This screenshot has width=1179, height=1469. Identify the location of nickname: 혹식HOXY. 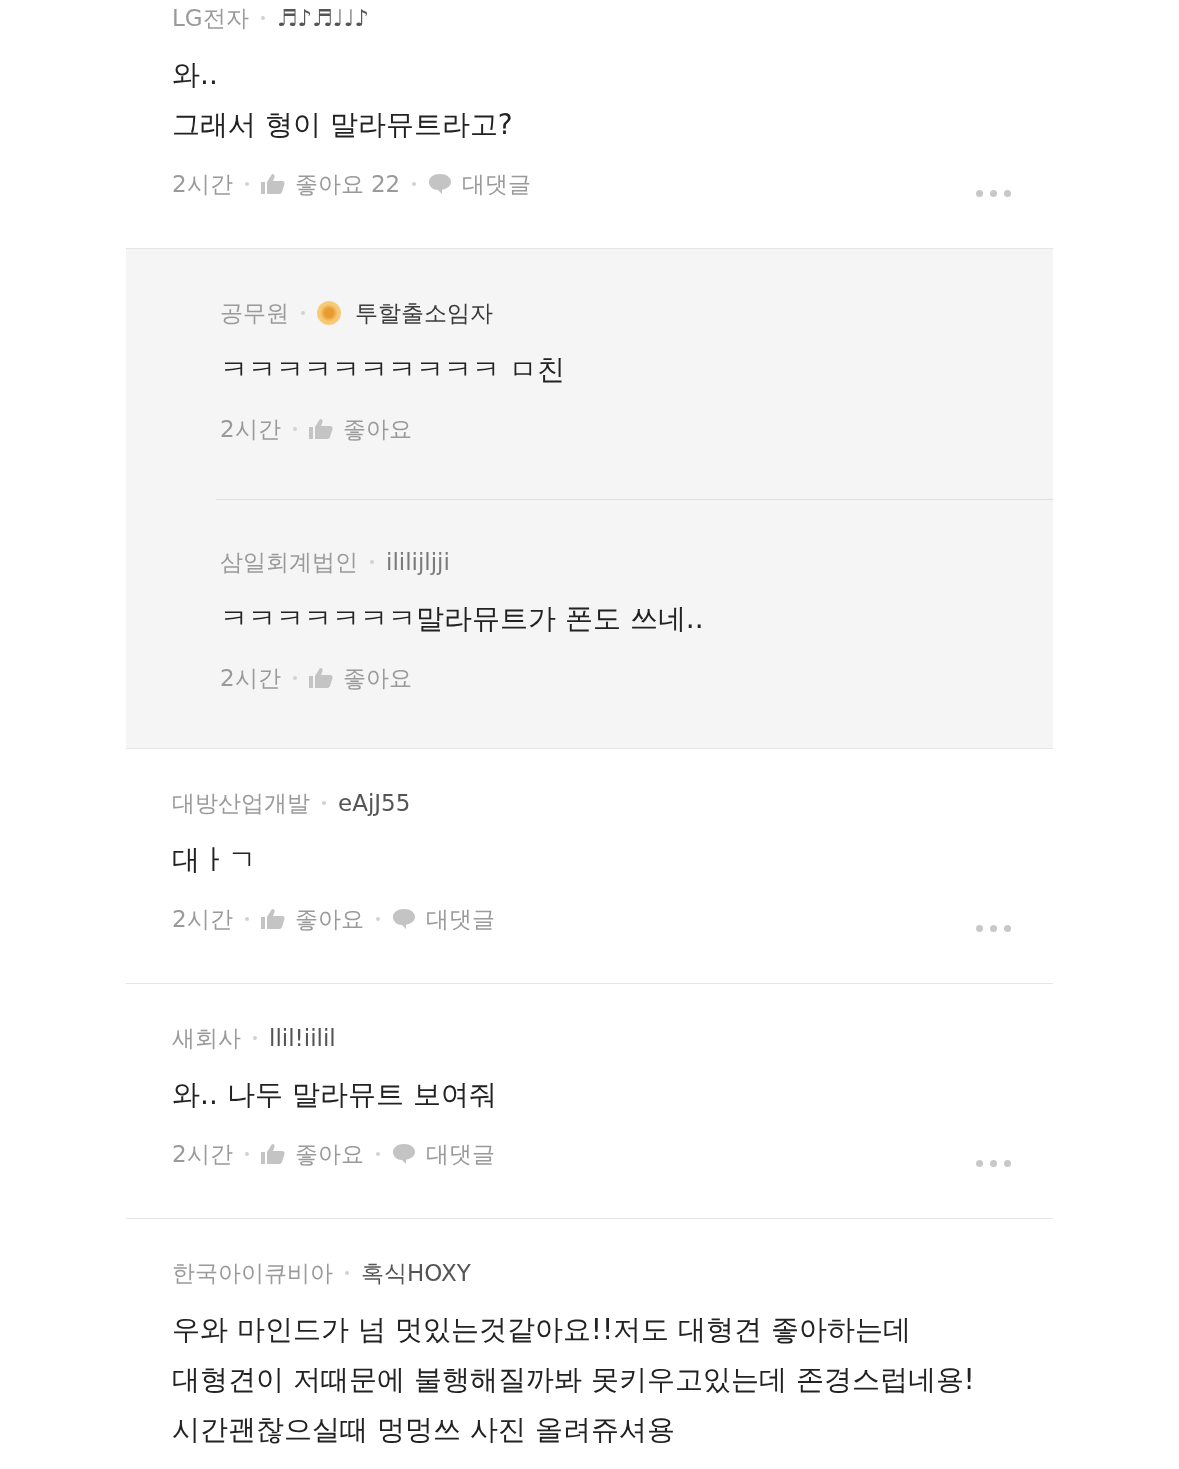
(416, 1273).